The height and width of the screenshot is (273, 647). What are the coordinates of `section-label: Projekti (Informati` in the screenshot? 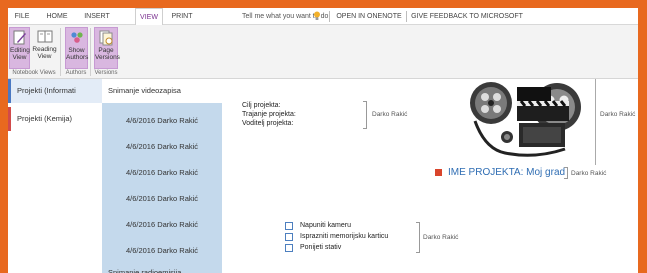 It's located at (46, 90).